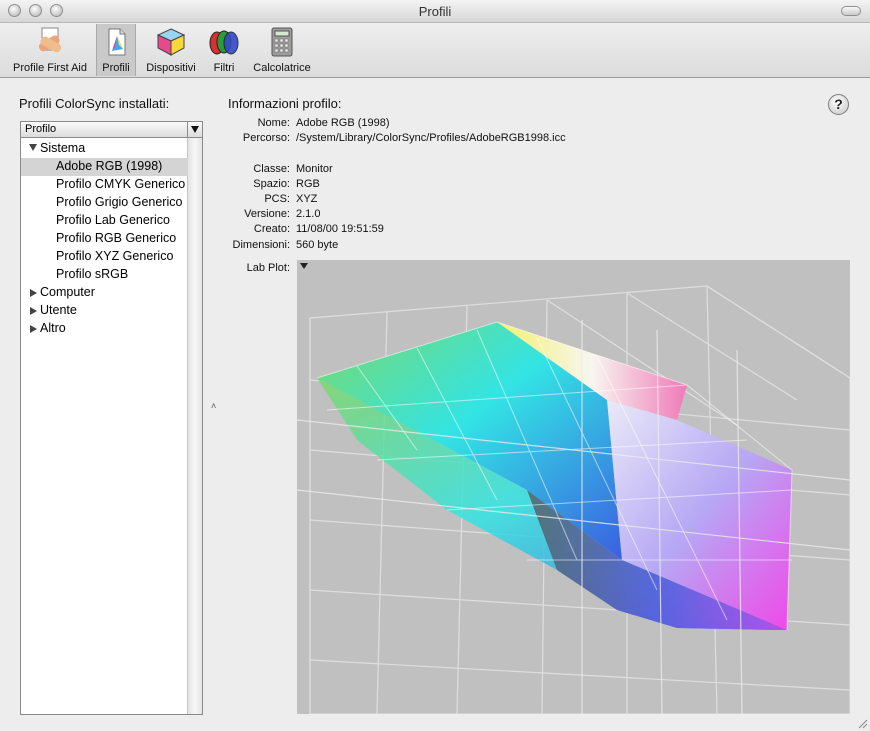 Image resolution: width=870 pixels, height=731 pixels. I want to click on item-label: Adobe RGB (1998), so click(109, 166).